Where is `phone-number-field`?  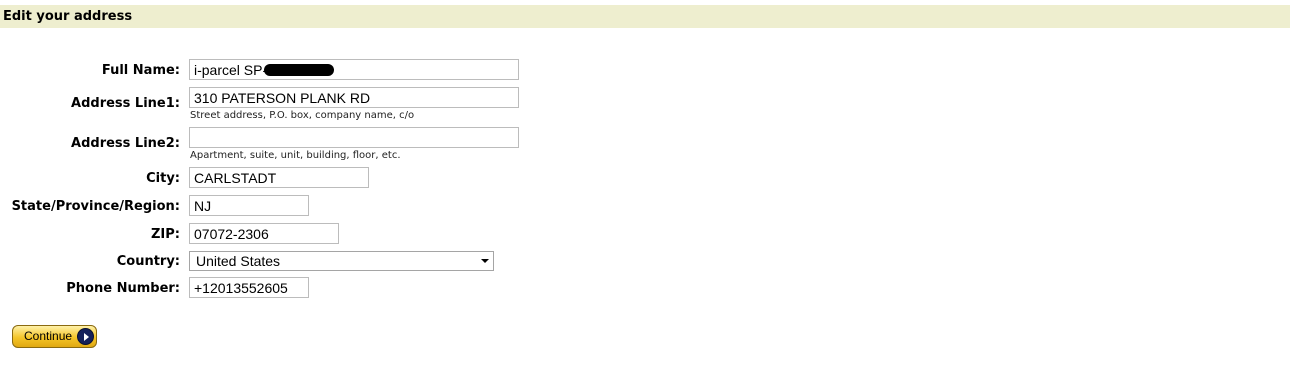 phone-number-field is located at coordinates (249, 287).